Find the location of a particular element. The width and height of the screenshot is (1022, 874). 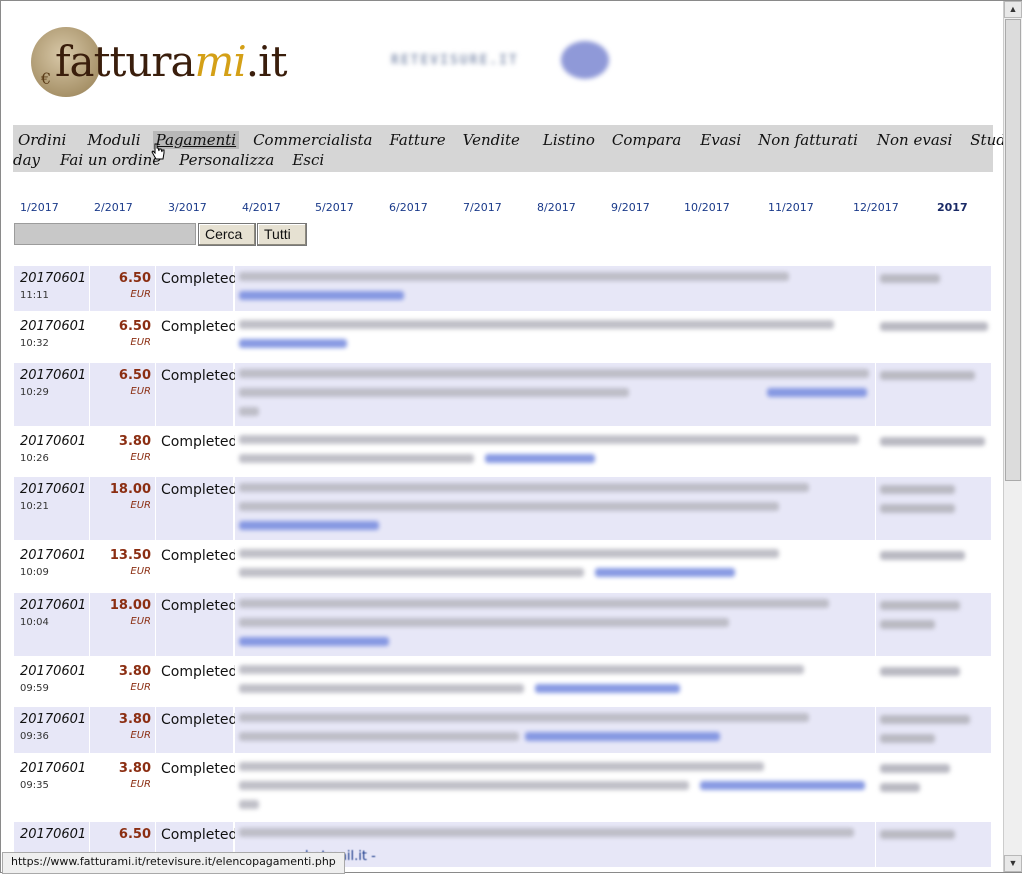

cerca-button: Cerca is located at coordinates (227, 234).